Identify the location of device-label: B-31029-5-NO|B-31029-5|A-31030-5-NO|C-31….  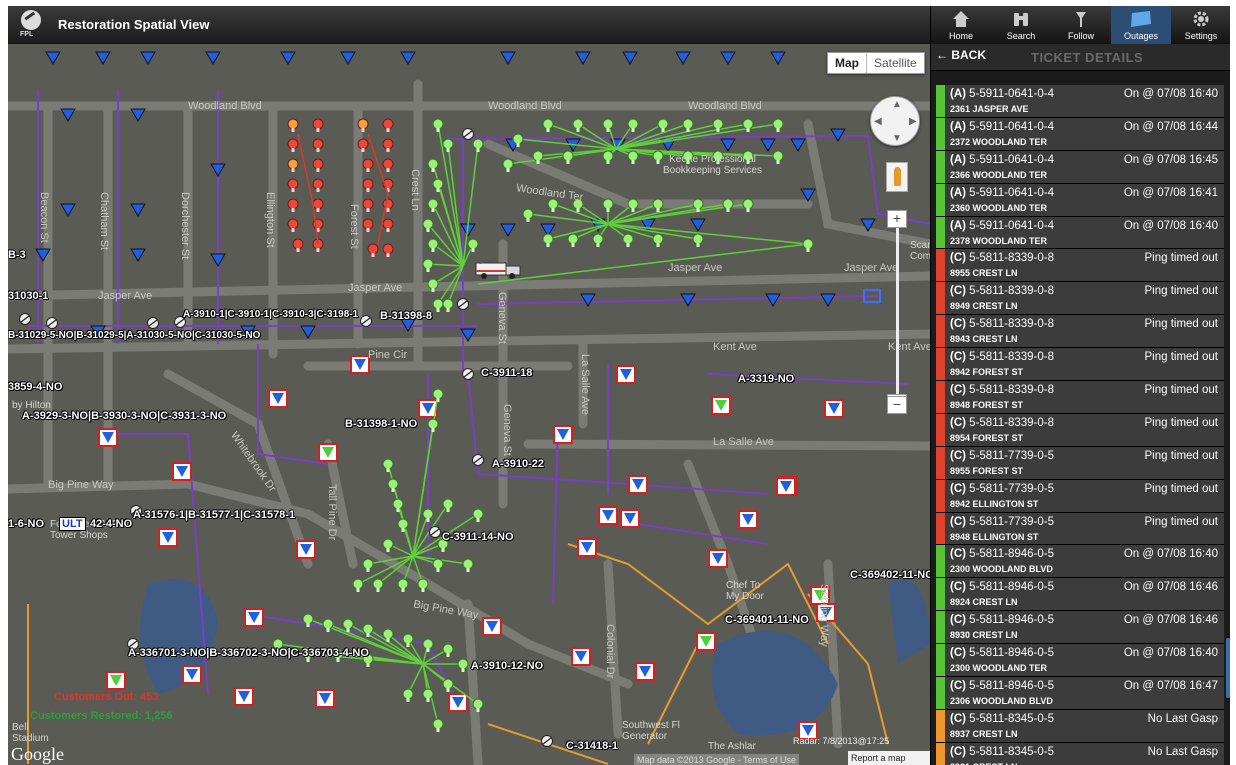
(134, 335).